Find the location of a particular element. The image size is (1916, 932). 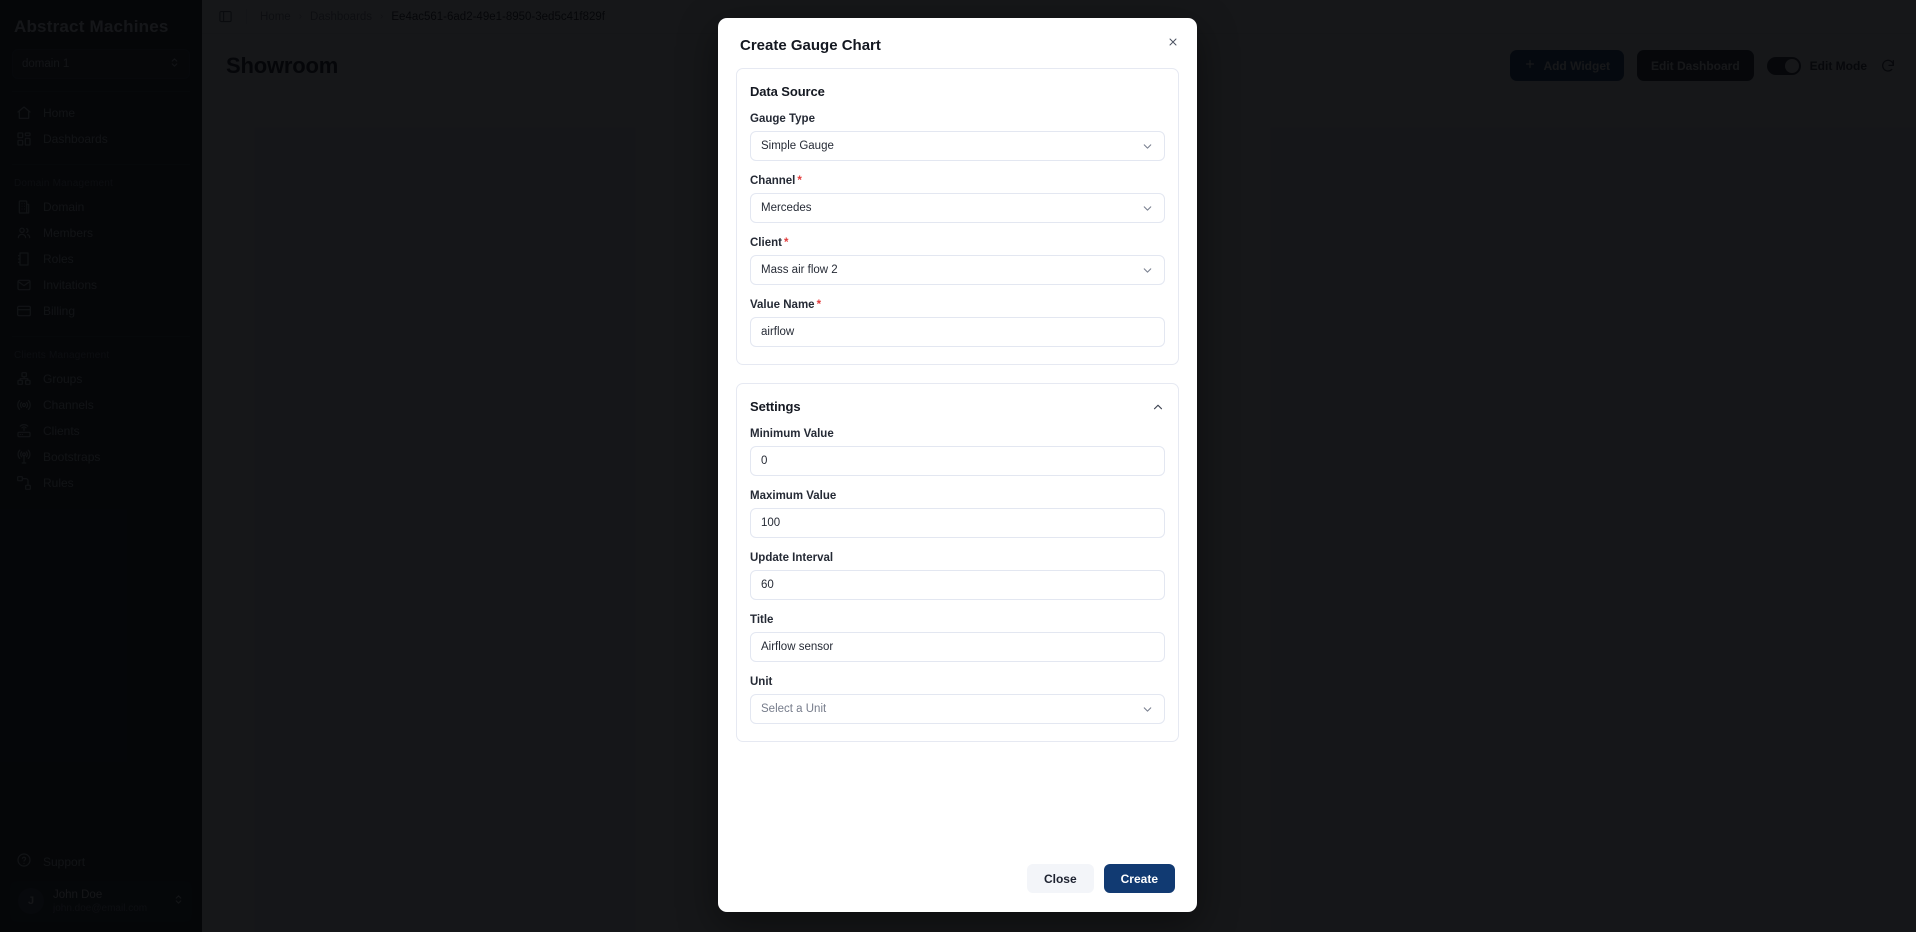

close-icon is located at coordinates (1173, 42).